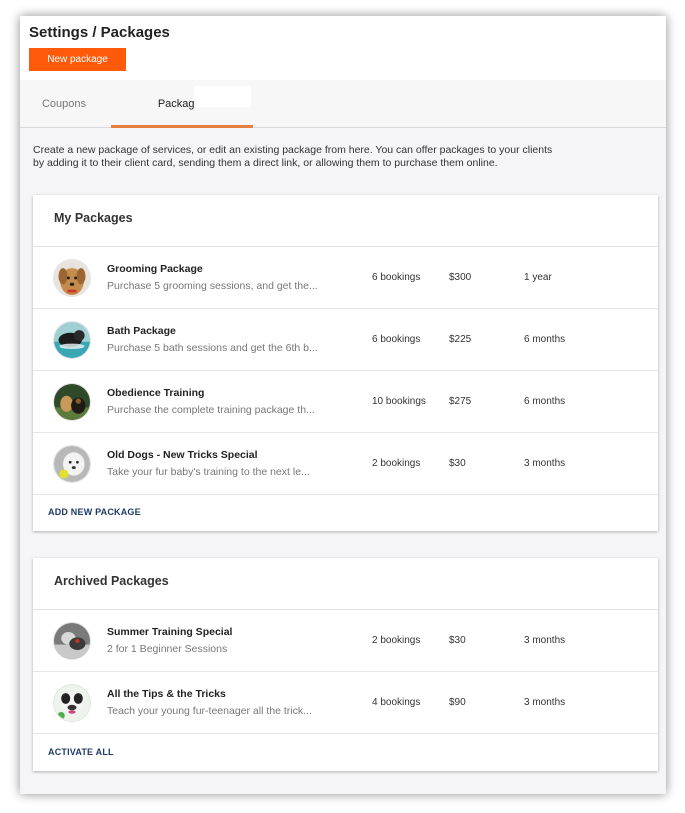  I want to click on archived-packages-title: Archived Packages, so click(345, 584).